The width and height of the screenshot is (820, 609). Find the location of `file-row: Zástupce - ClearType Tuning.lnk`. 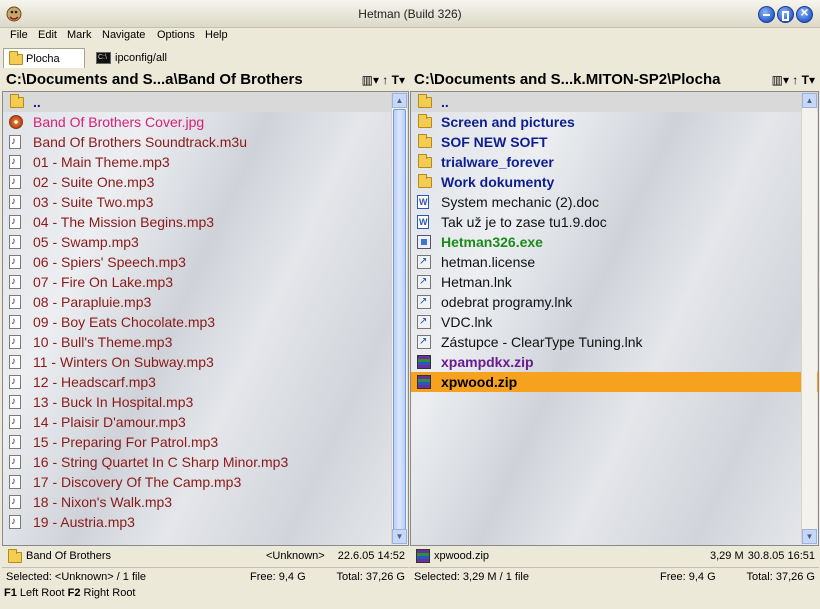

file-row: Zástupce - ClearType Tuning.lnk is located at coordinates (614, 342).